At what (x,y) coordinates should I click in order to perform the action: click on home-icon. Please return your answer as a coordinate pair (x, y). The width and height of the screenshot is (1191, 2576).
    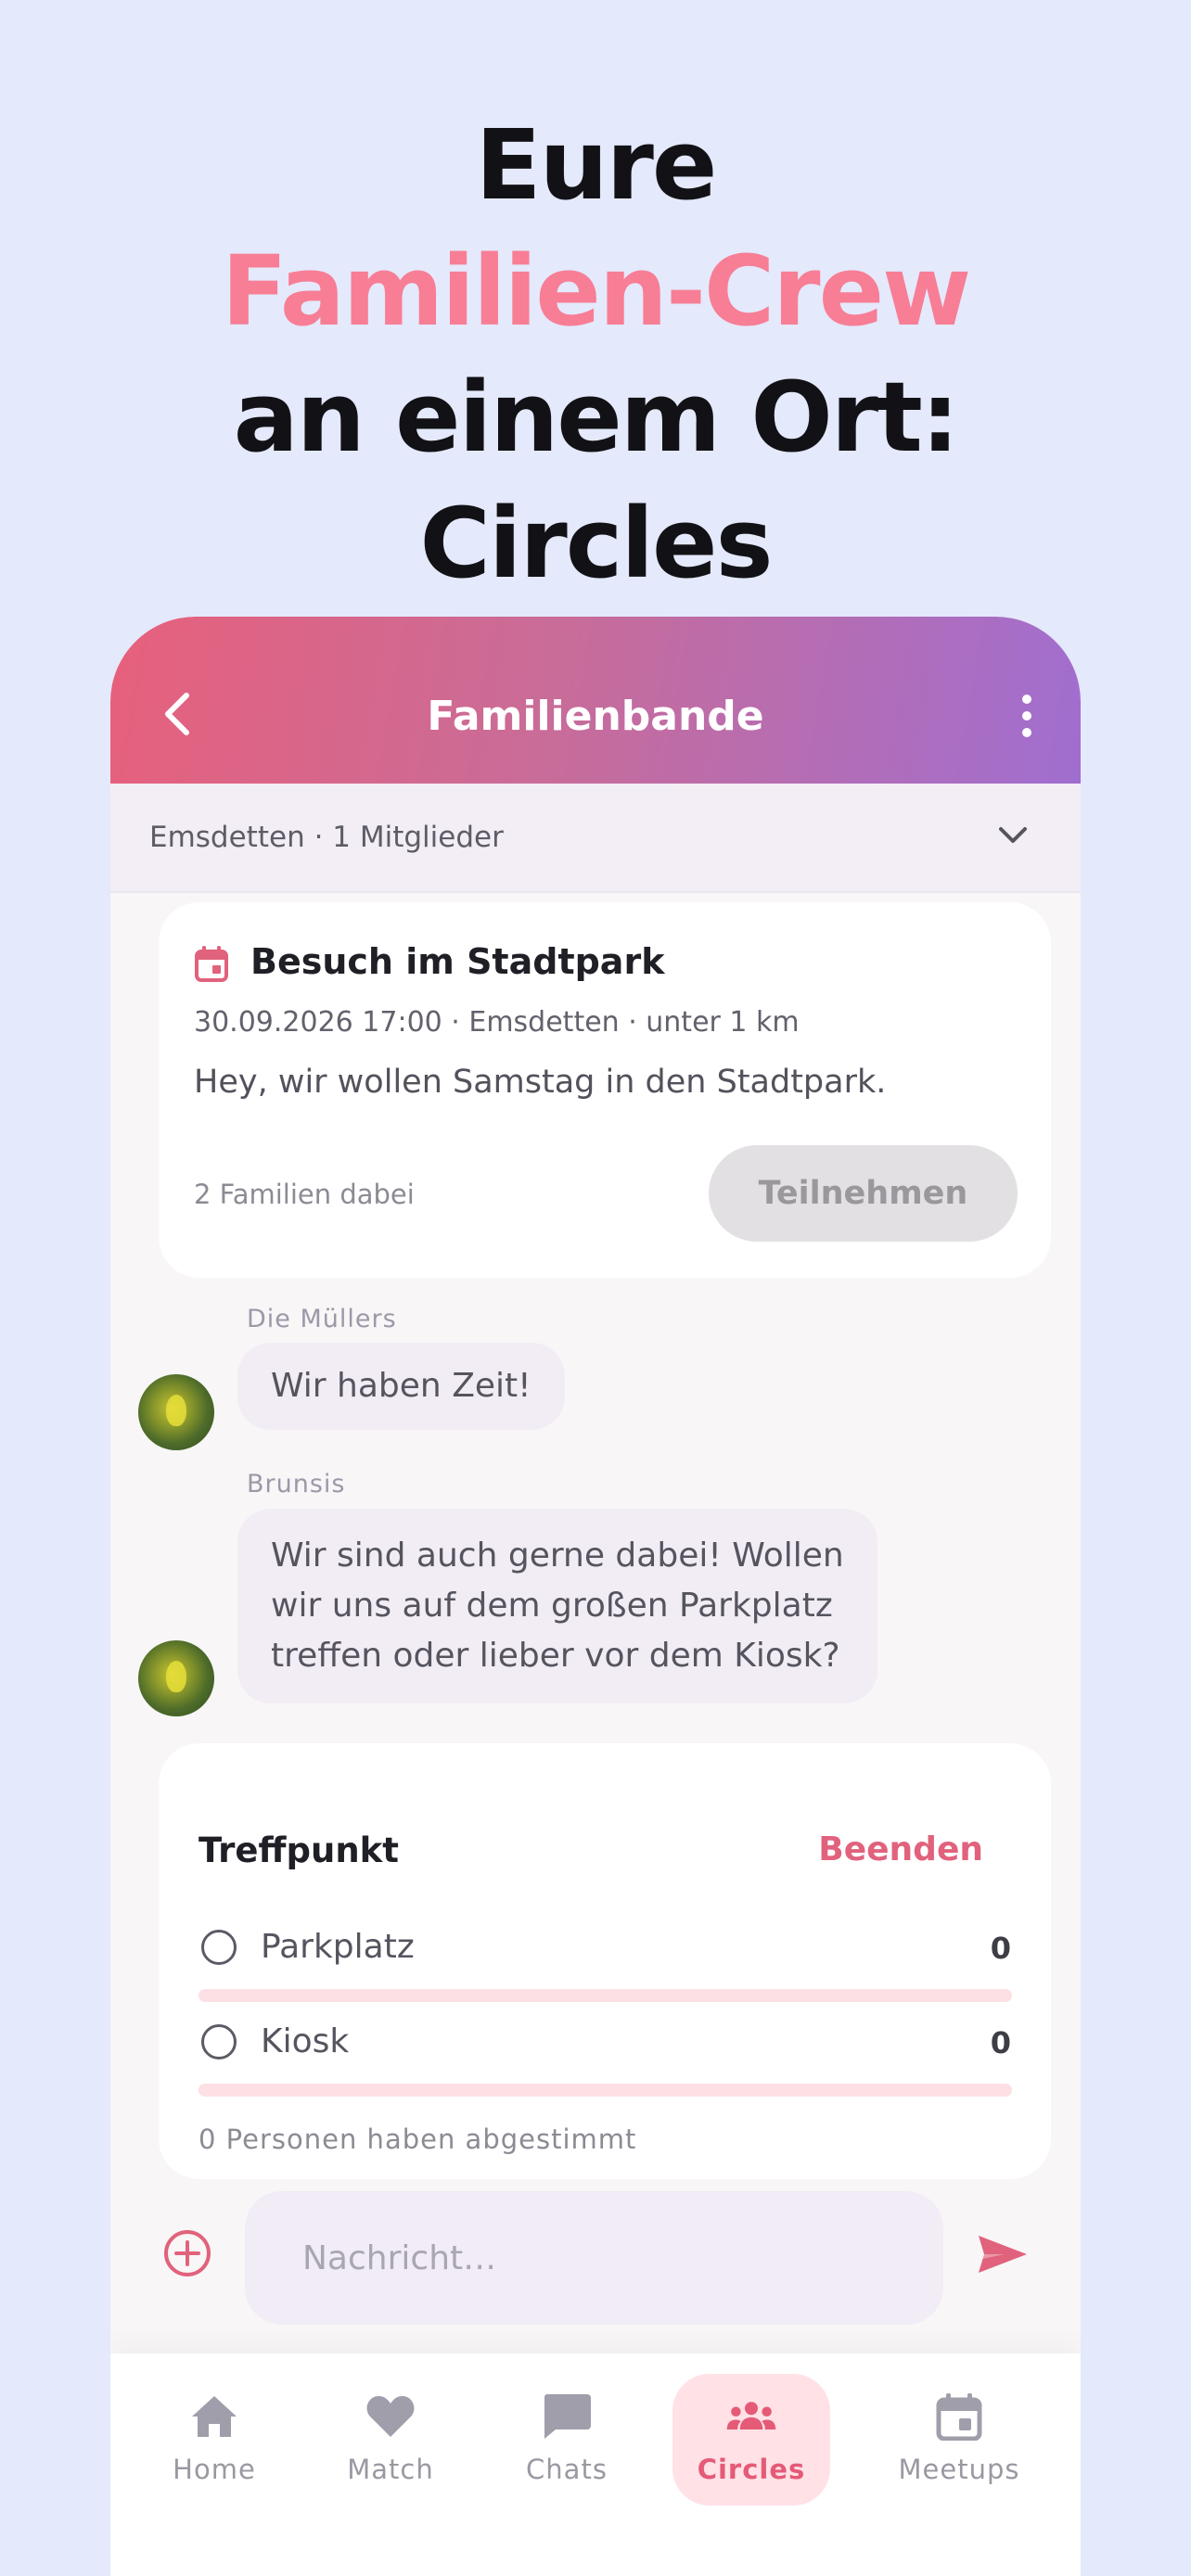
    Looking at the image, I should click on (215, 2417).